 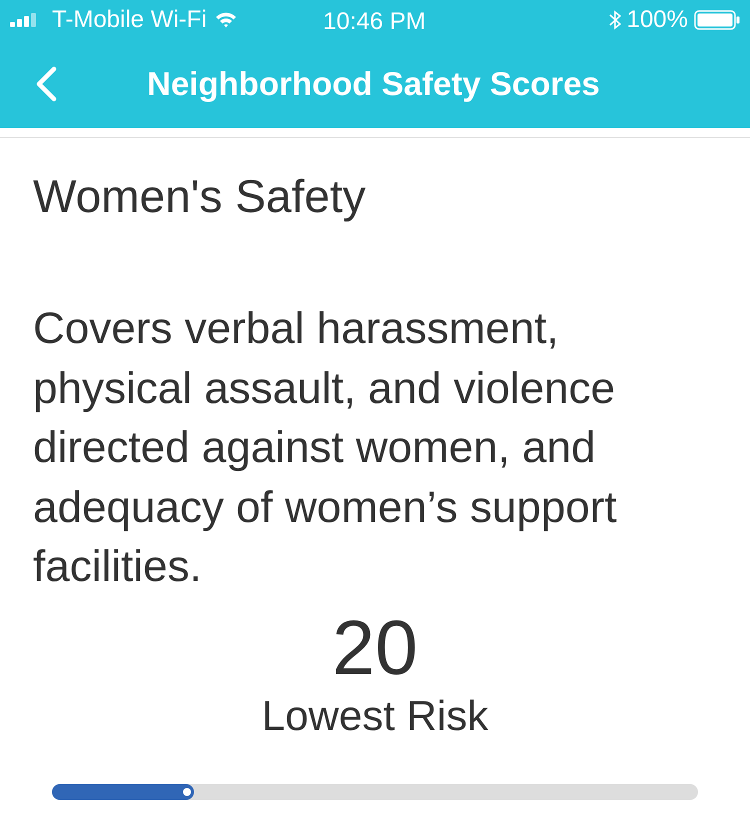 What do you see at coordinates (373, 84) in the screenshot?
I see `screen-title: Neighborhood Safety Scores` at bounding box center [373, 84].